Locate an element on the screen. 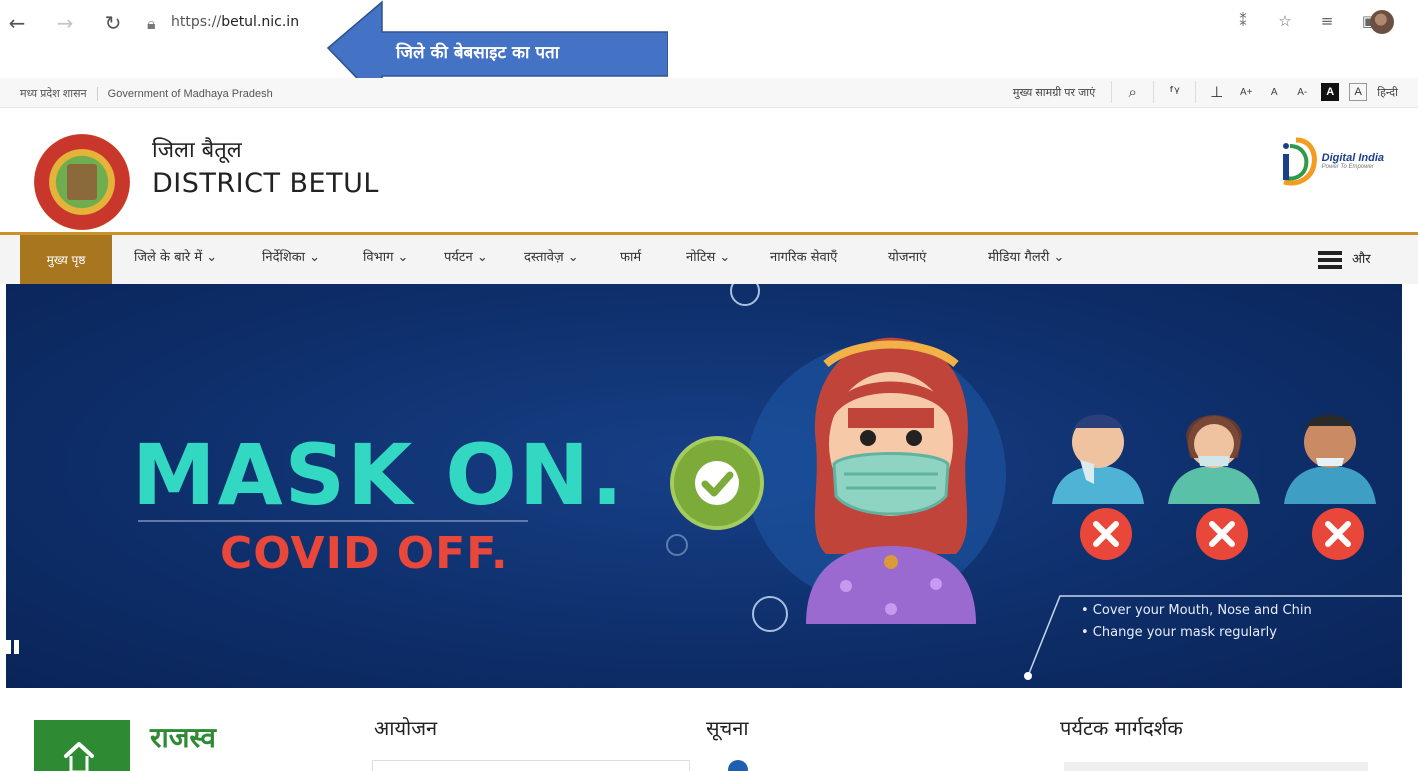 This screenshot has width=1418, height=771. address-bar: https://betul.nic.in is located at coordinates (235, 22).